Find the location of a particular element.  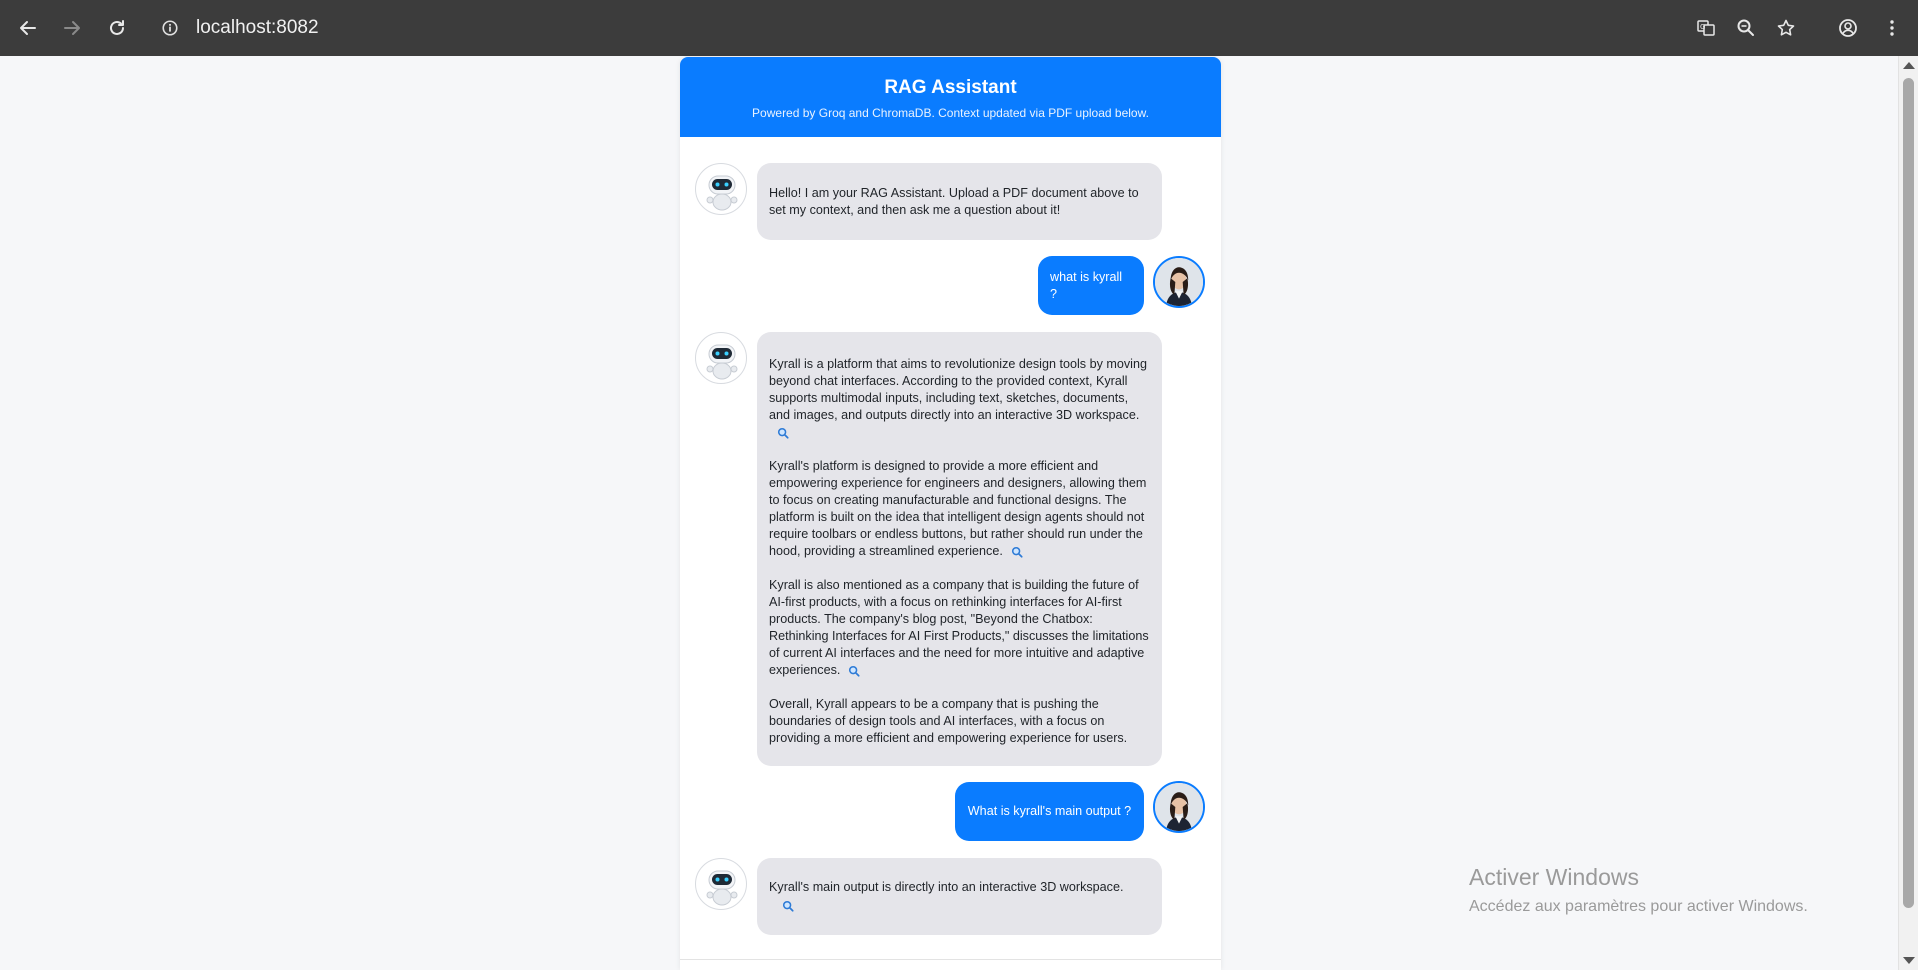

site-info-icon is located at coordinates (170, 28).